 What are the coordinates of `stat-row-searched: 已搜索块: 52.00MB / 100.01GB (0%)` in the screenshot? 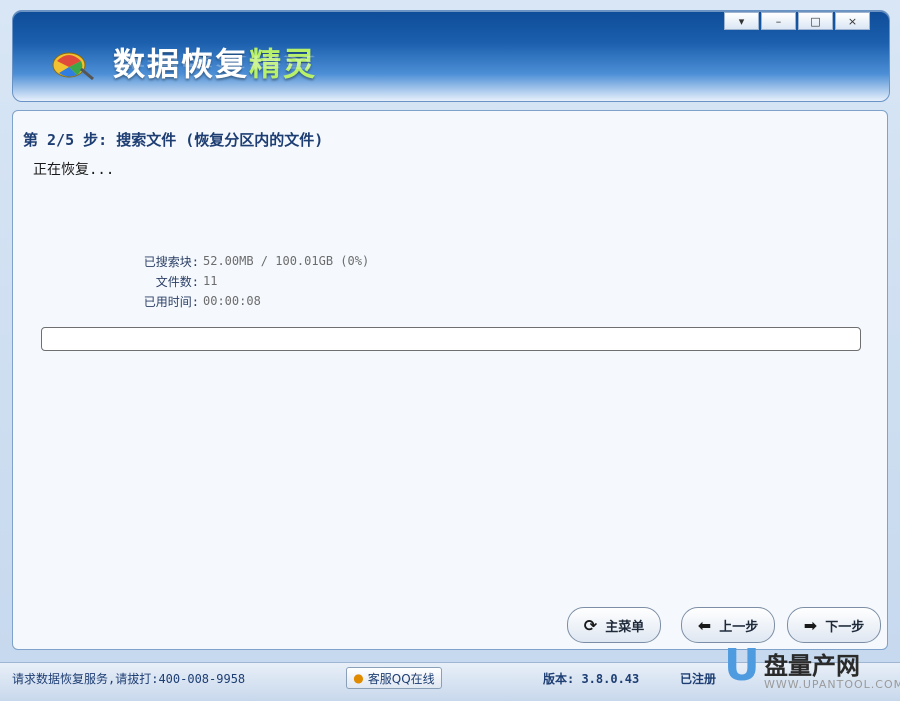 It's located at (233, 261).